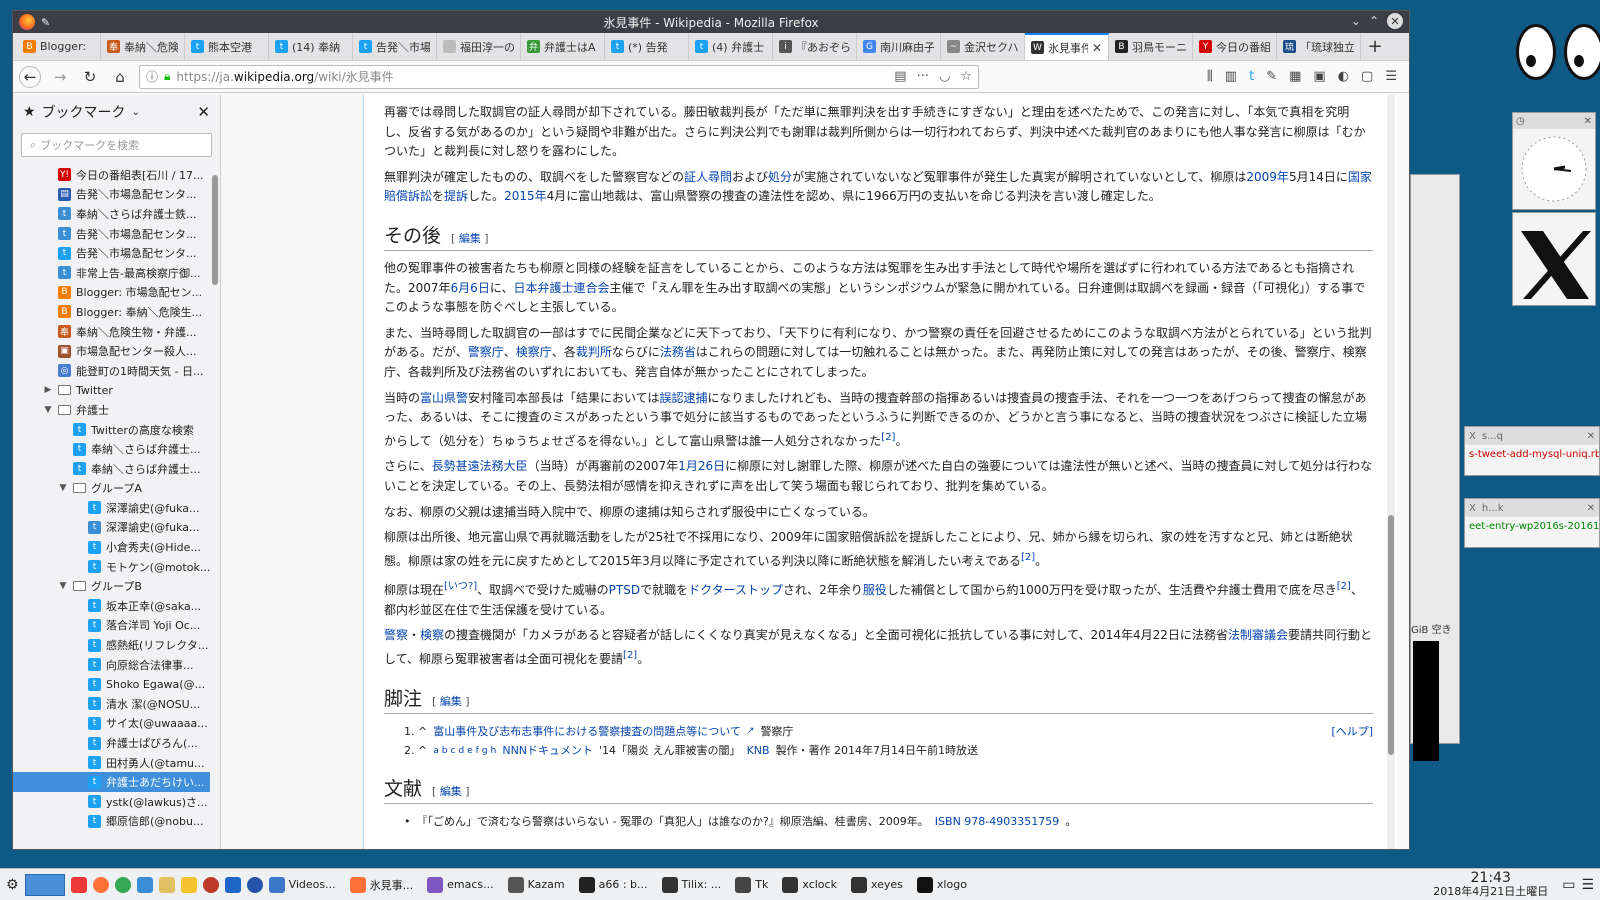 Image resolution: width=1600 pixels, height=900 pixels. Describe the element at coordinates (210, 884) in the screenshot. I see `alarm-icon` at that location.